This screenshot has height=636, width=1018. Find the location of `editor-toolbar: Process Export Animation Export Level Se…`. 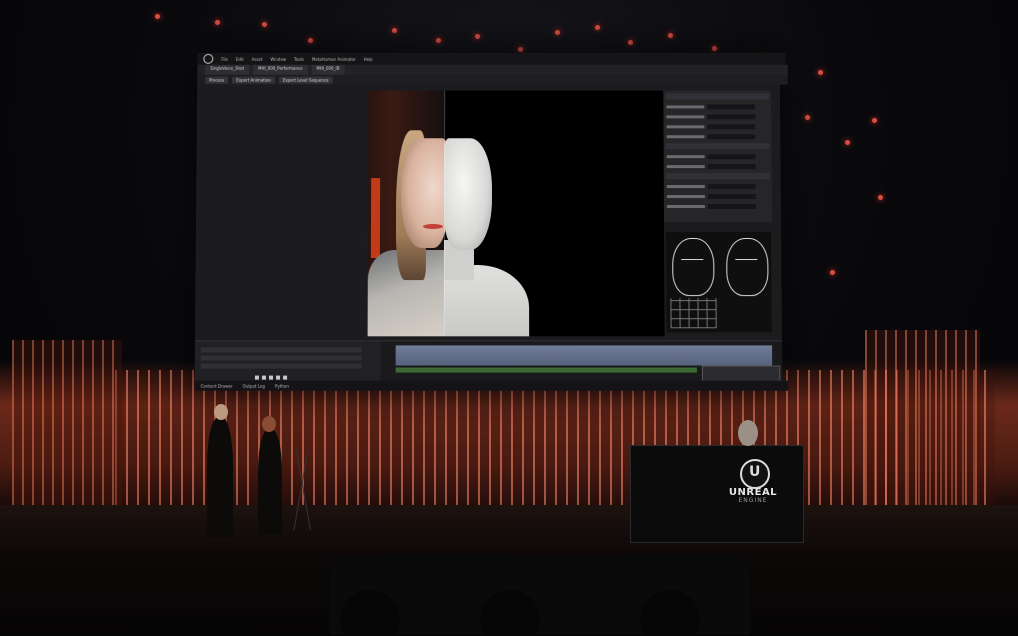

editor-toolbar: Process Export Animation Export Level Se… is located at coordinates (492, 80).